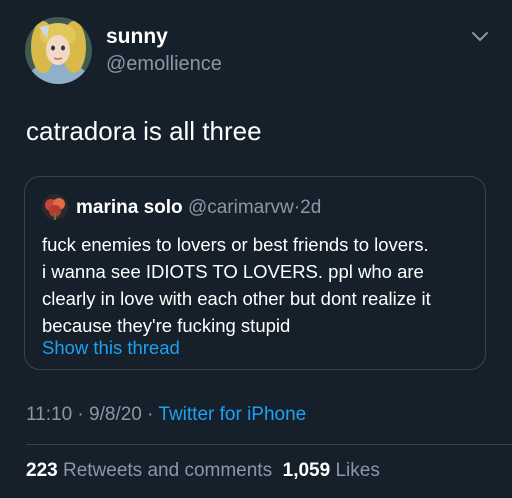 The height and width of the screenshot is (498, 512). What do you see at coordinates (42, 470) in the screenshot?
I see `retweets-count: 223` at bounding box center [42, 470].